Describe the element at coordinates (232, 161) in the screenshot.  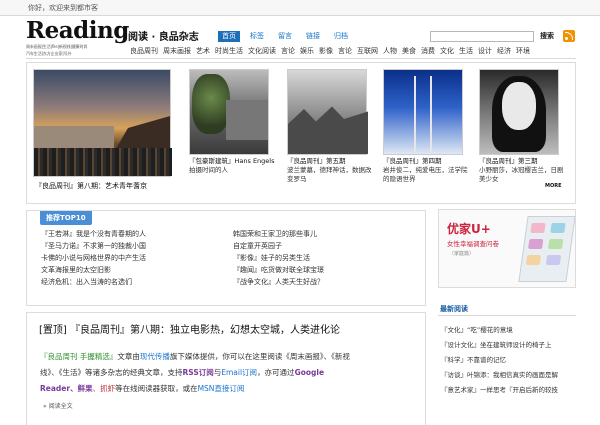
I see `thumb-title: 『包豪斯建筑』Hans Engels` at that location.